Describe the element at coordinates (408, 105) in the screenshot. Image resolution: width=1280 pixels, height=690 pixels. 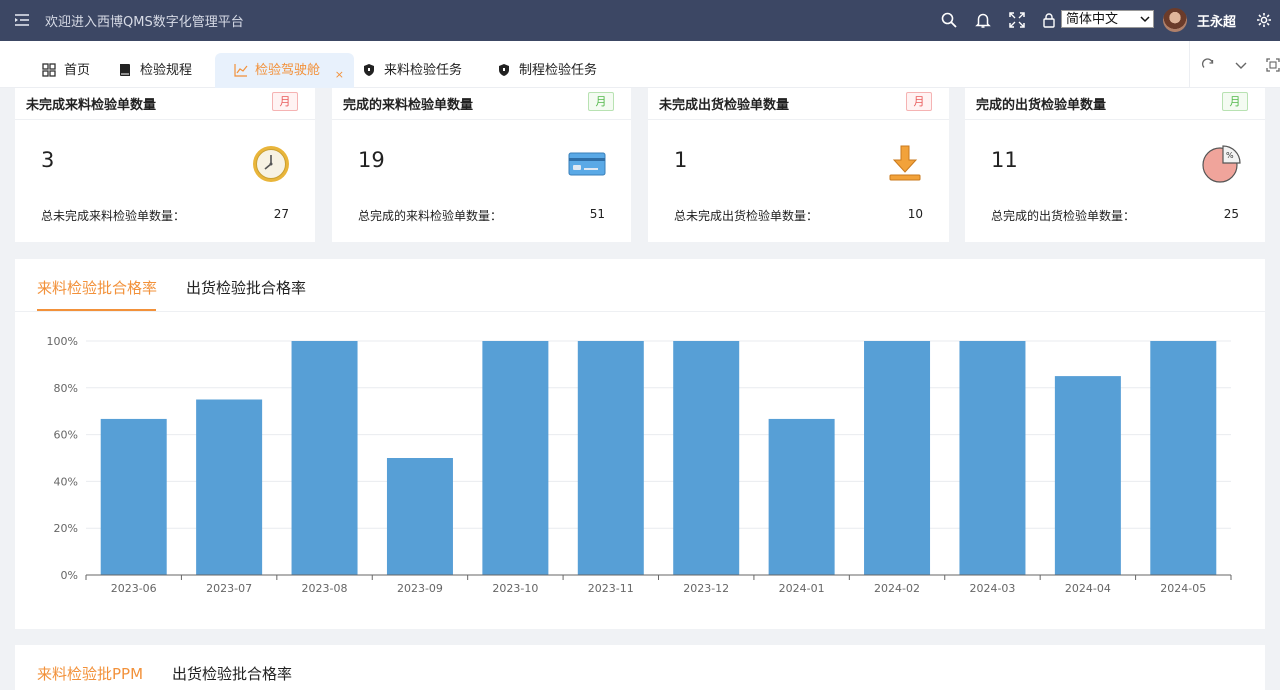
I see `card-title: 完成的来料检验单数量` at that location.